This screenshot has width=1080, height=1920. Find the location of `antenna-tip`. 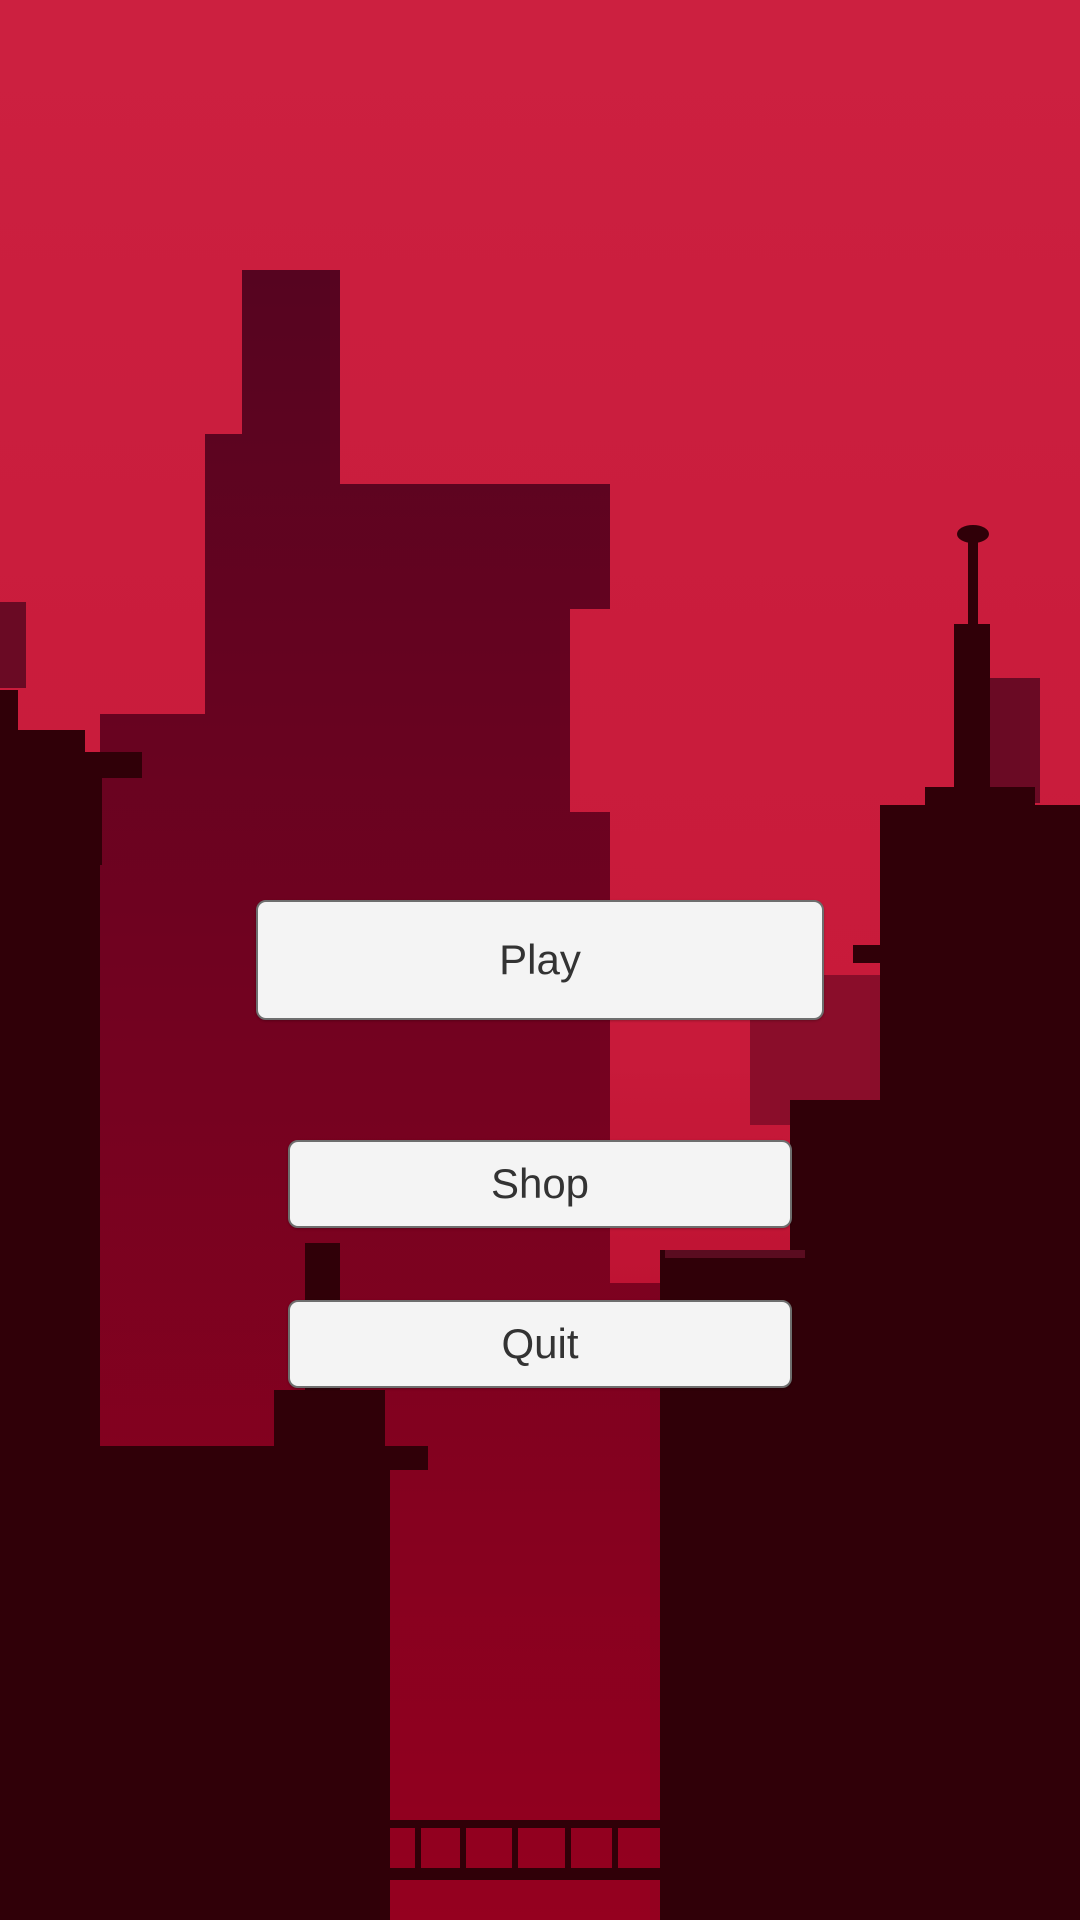

antenna-tip is located at coordinates (973, 534).